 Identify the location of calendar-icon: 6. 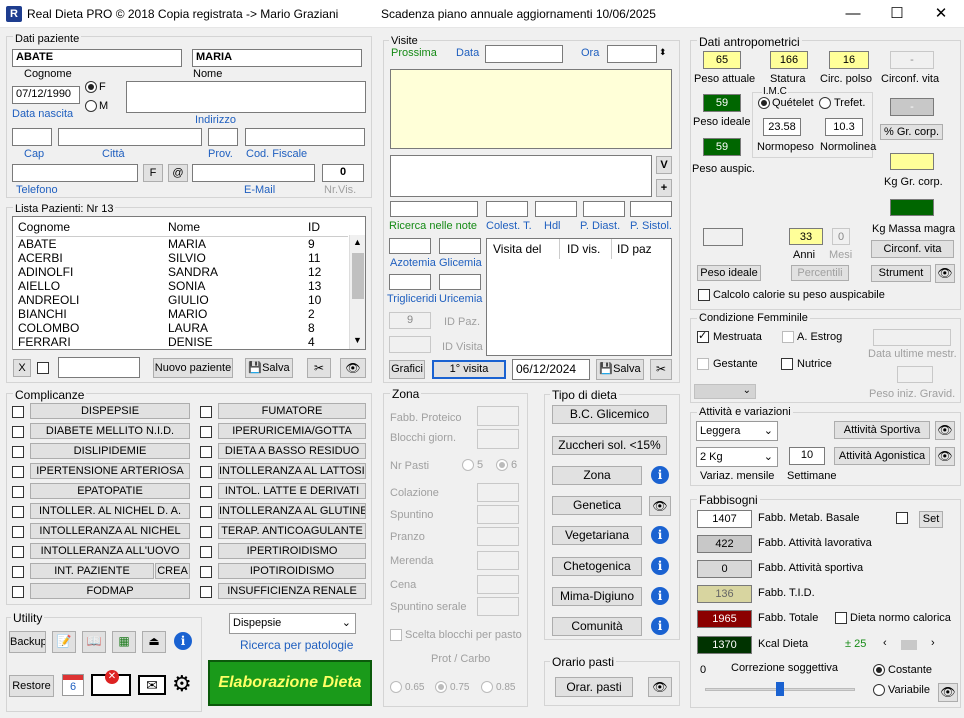
(73, 685).